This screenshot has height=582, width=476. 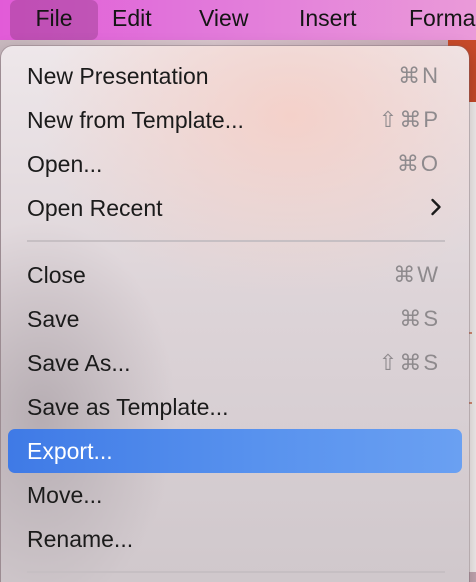 What do you see at coordinates (418, 163) in the screenshot?
I see `menu-item-shortcut: ⌘O` at bounding box center [418, 163].